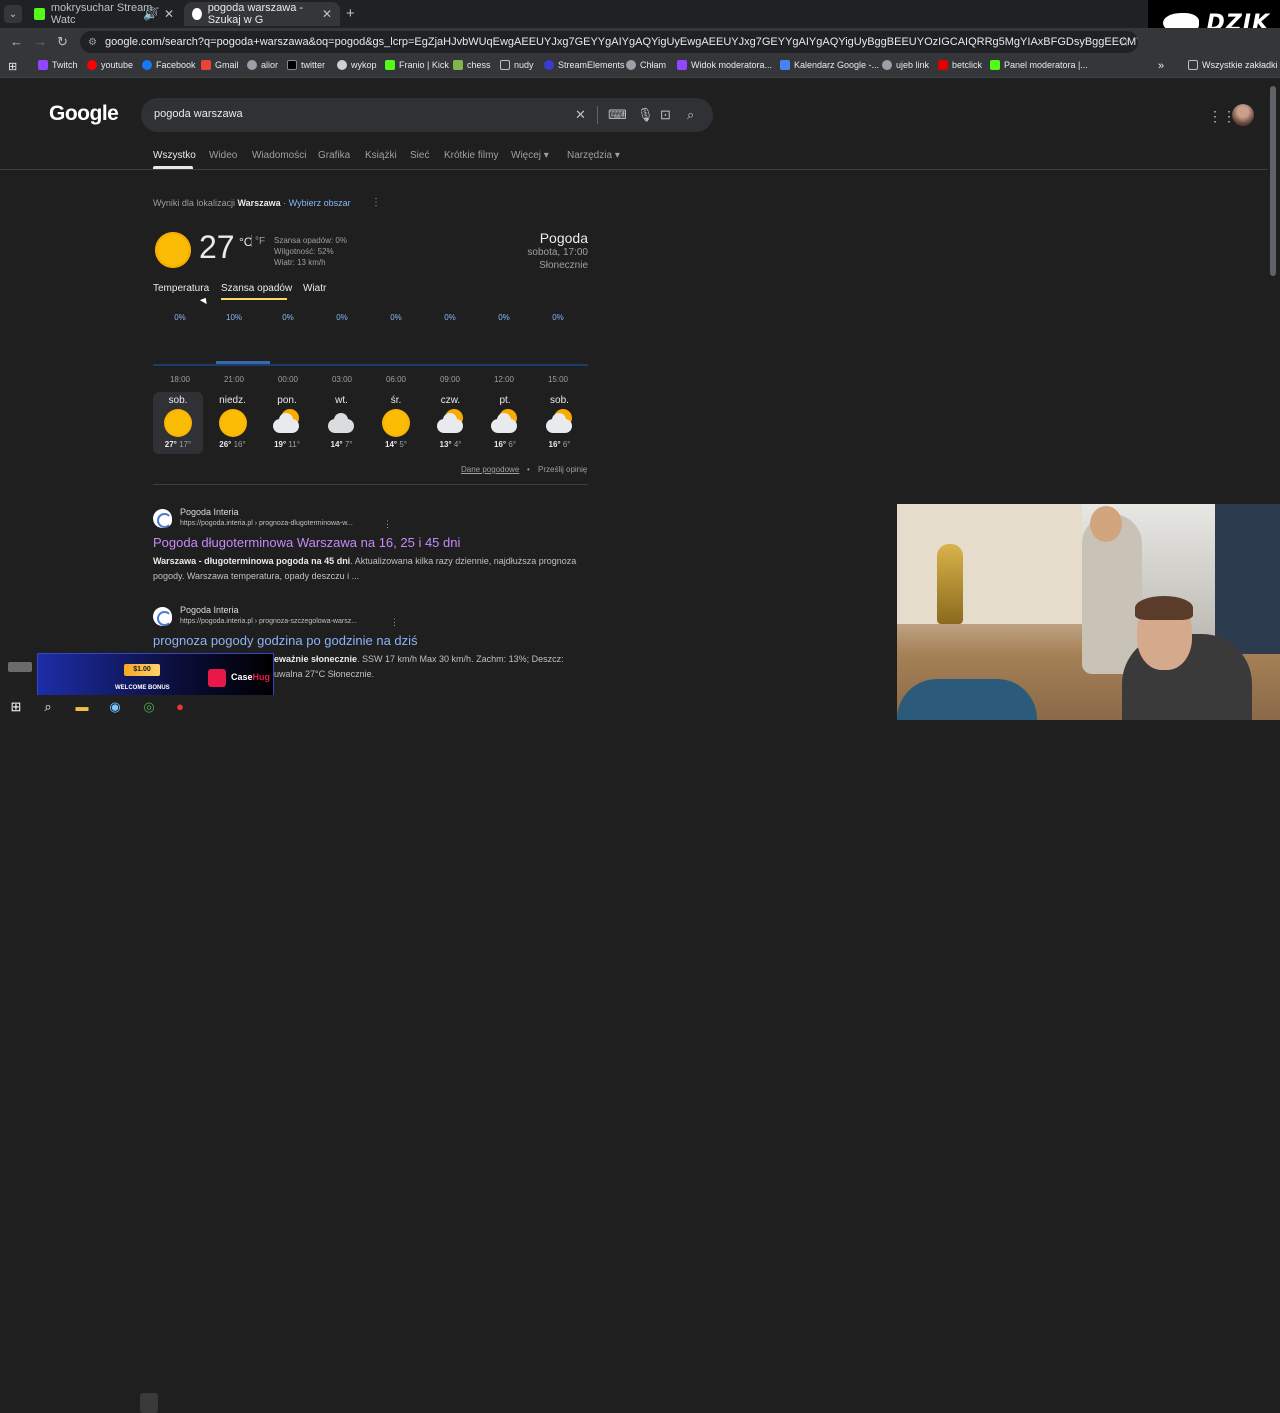  I want to click on bookmark-twitch: Twitch, so click(58, 65).